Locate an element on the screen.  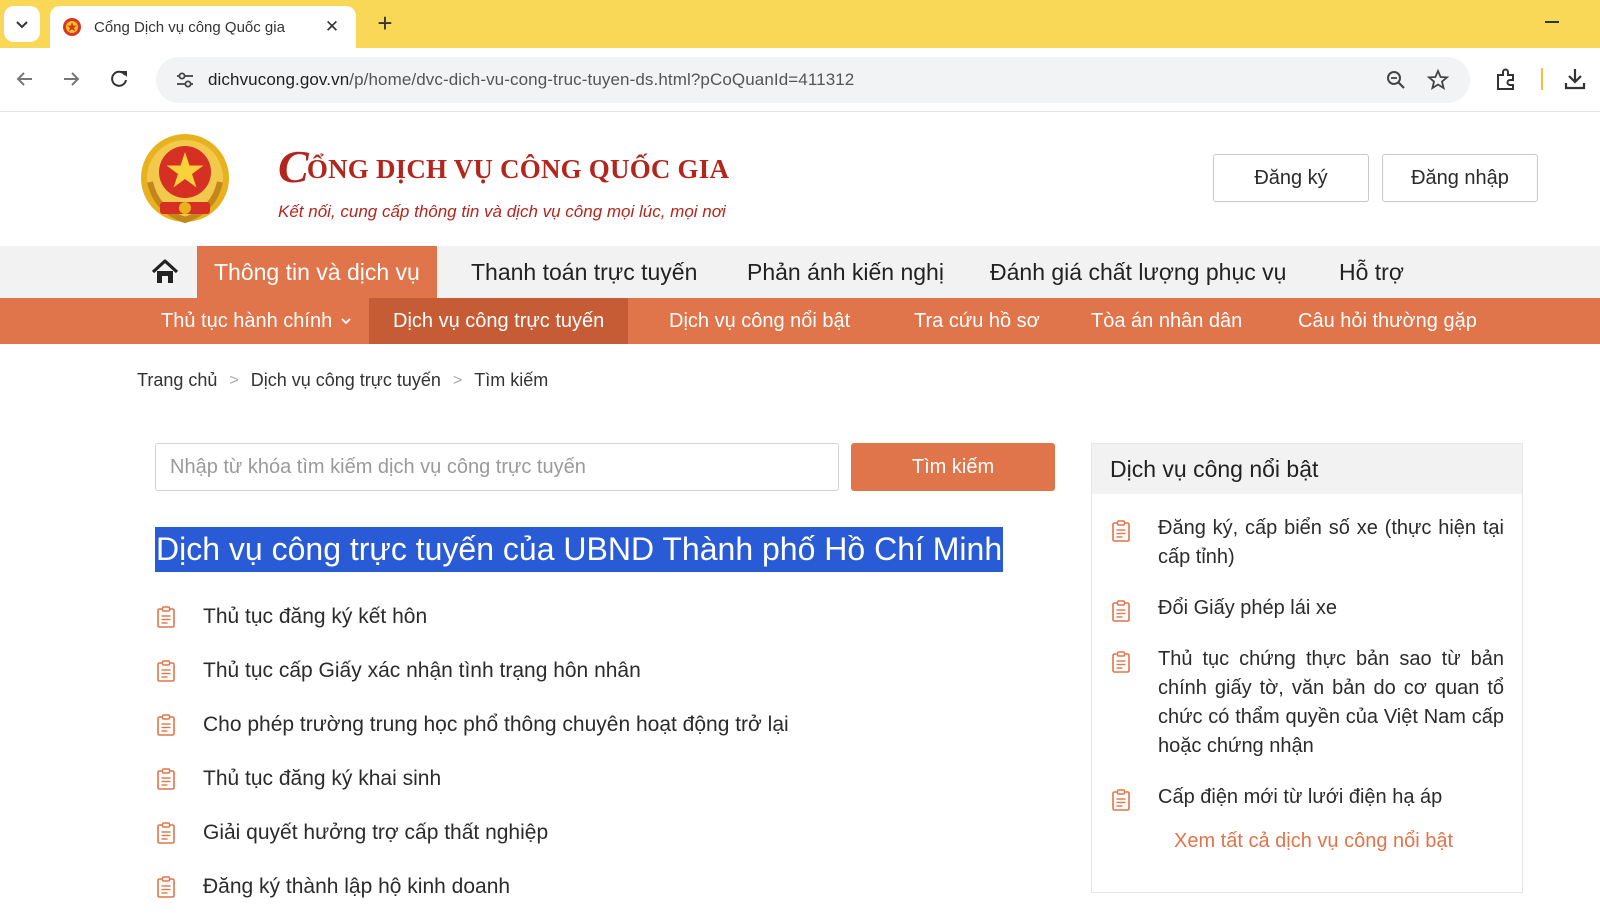
national-emblem-logo is located at coordinates (185, 180).